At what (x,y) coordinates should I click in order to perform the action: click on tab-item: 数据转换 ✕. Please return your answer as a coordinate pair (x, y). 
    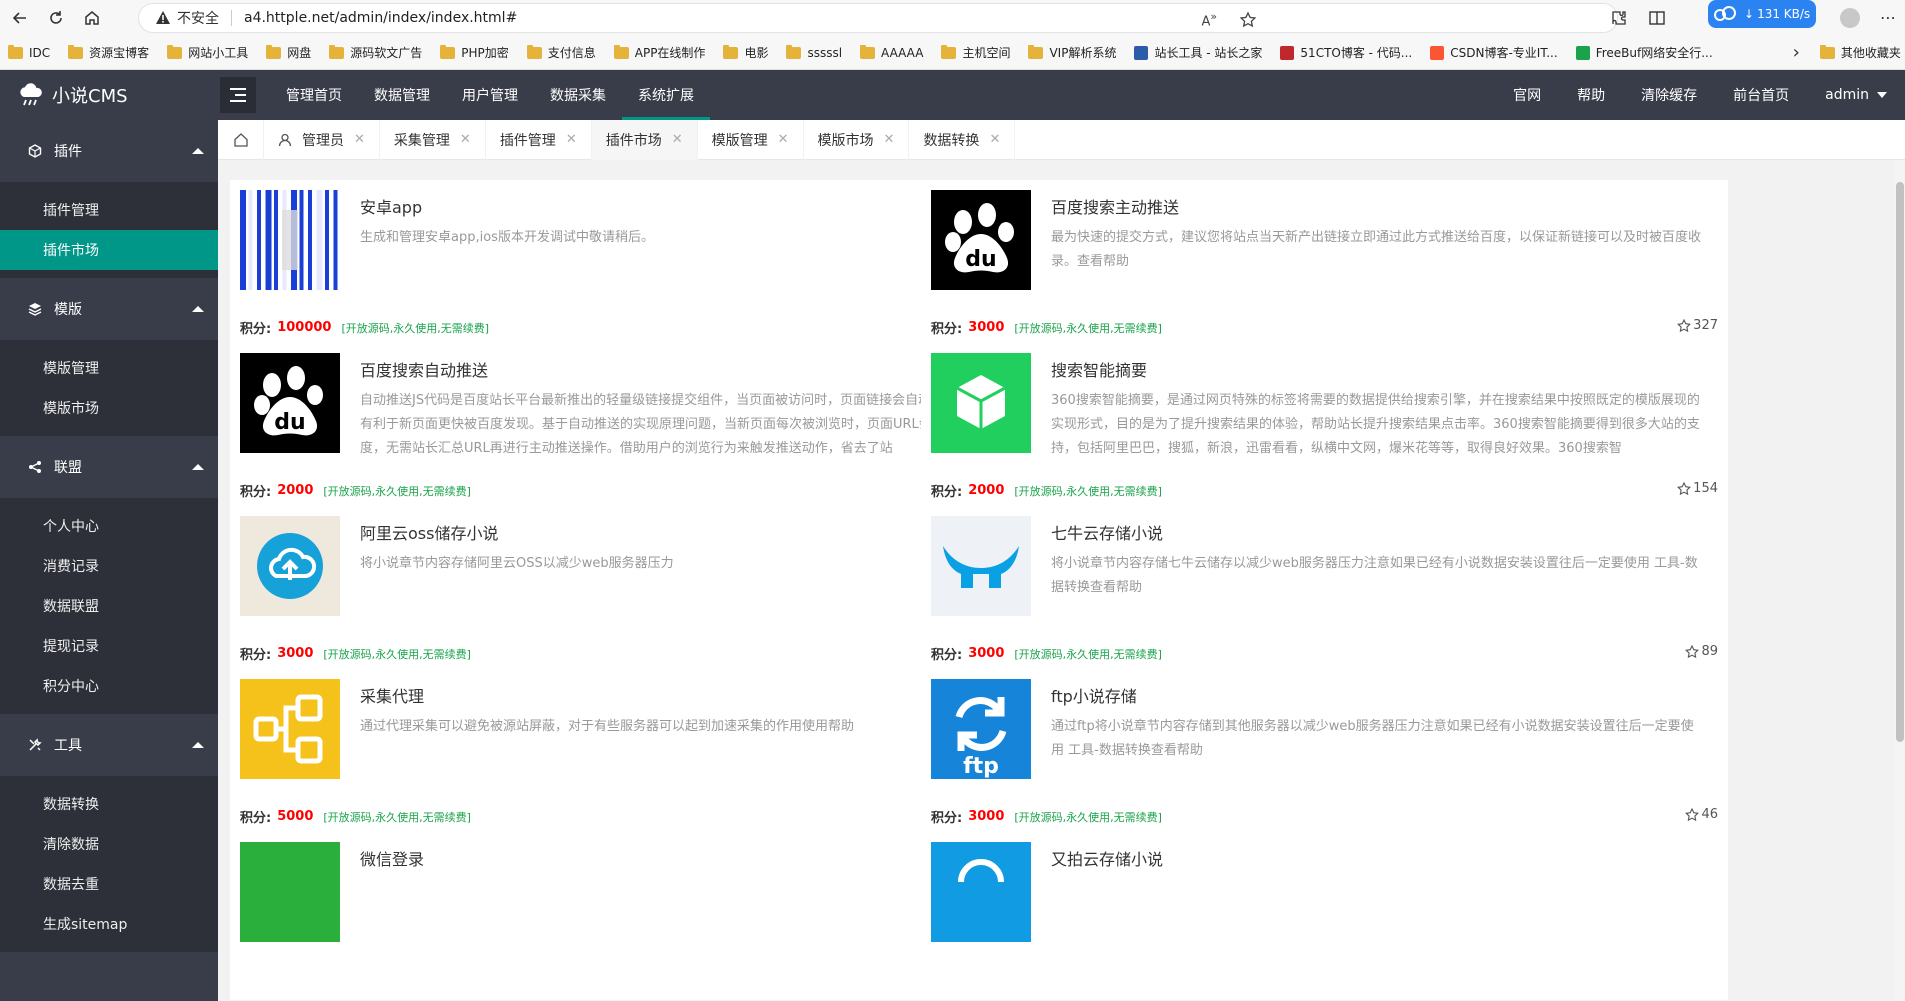
    Looking at the image, I should click on (962, 139).